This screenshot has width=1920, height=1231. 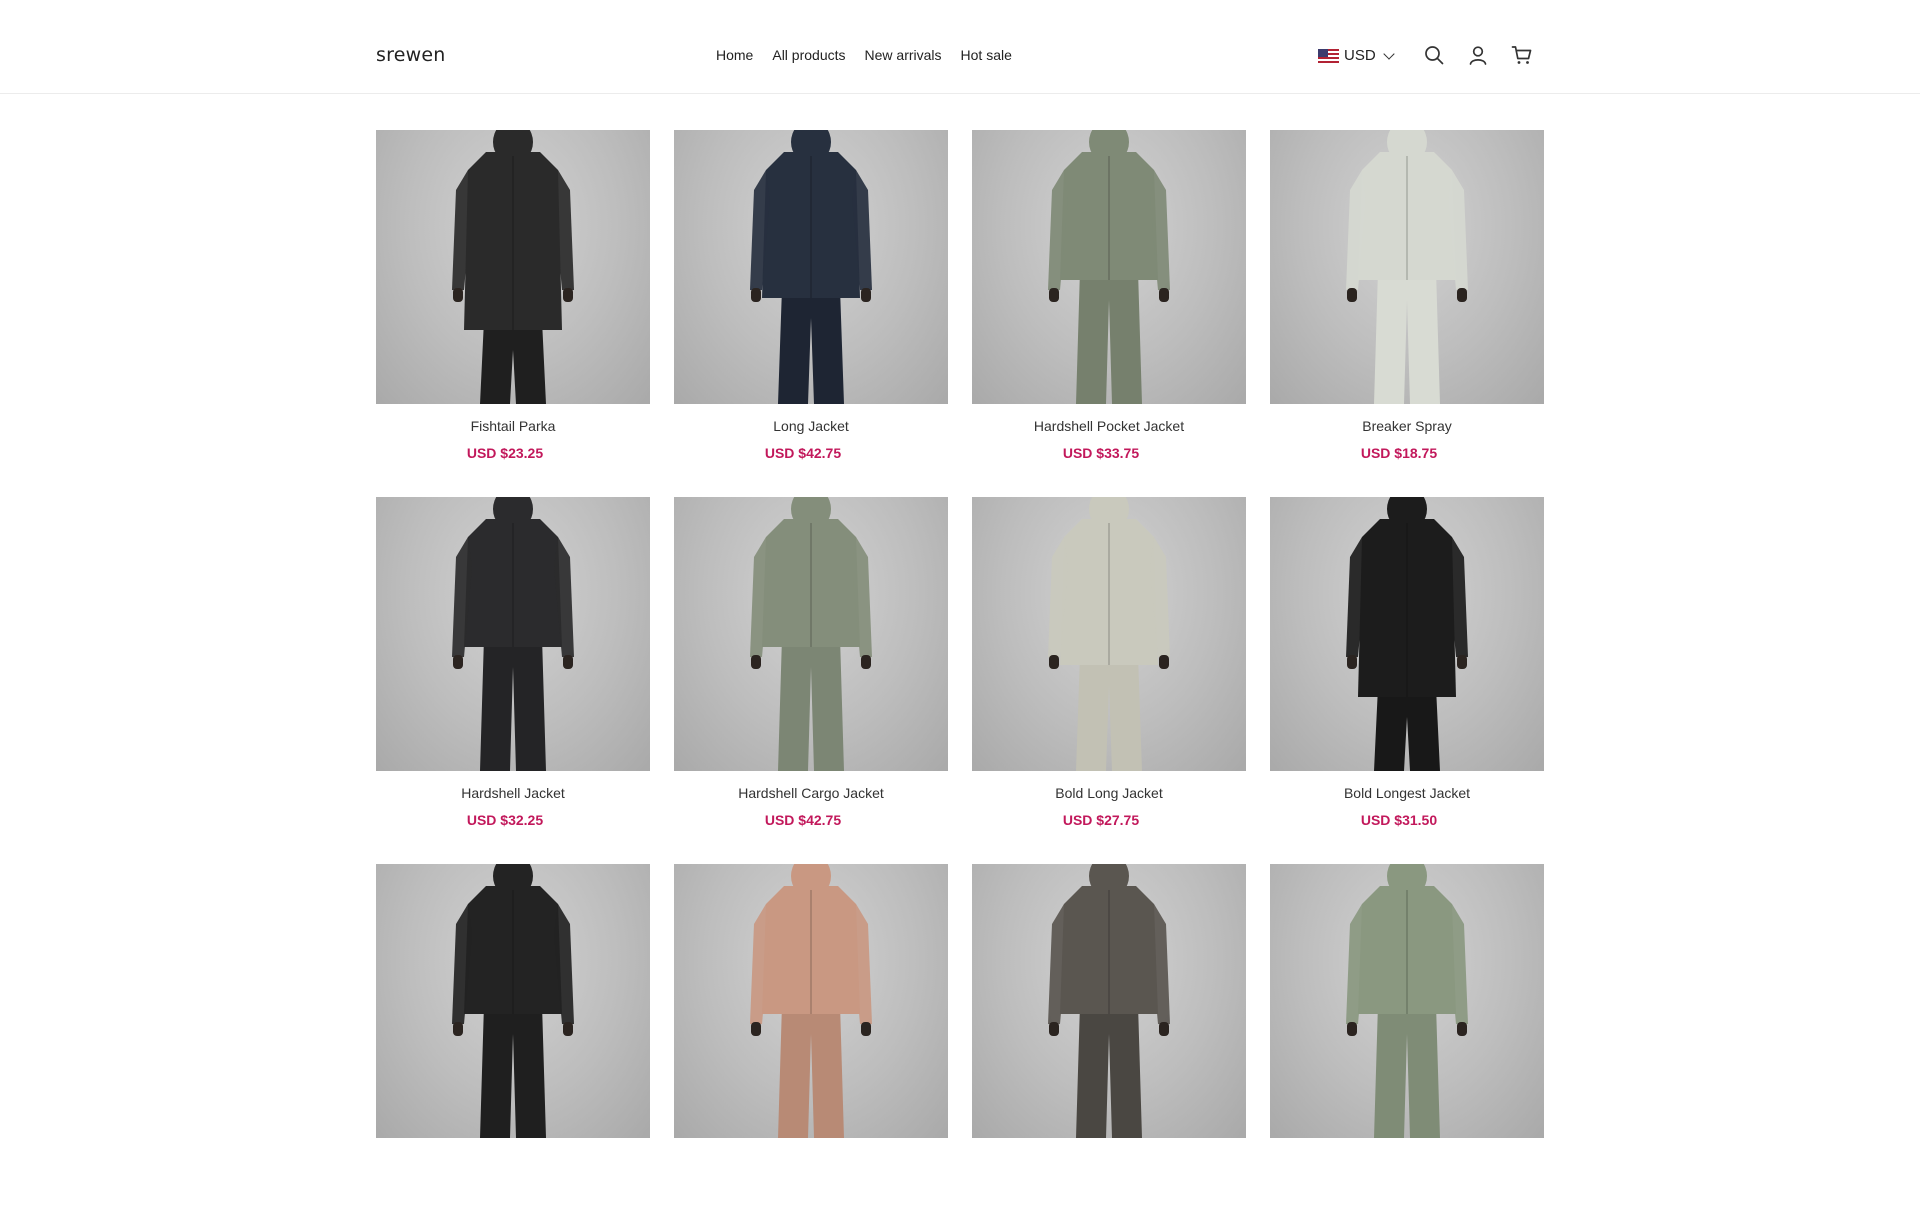 What do you see at coordinates (1328, 55) in the screenshot?
I see `us-flag-icon` at bounding box center [1328, 55].